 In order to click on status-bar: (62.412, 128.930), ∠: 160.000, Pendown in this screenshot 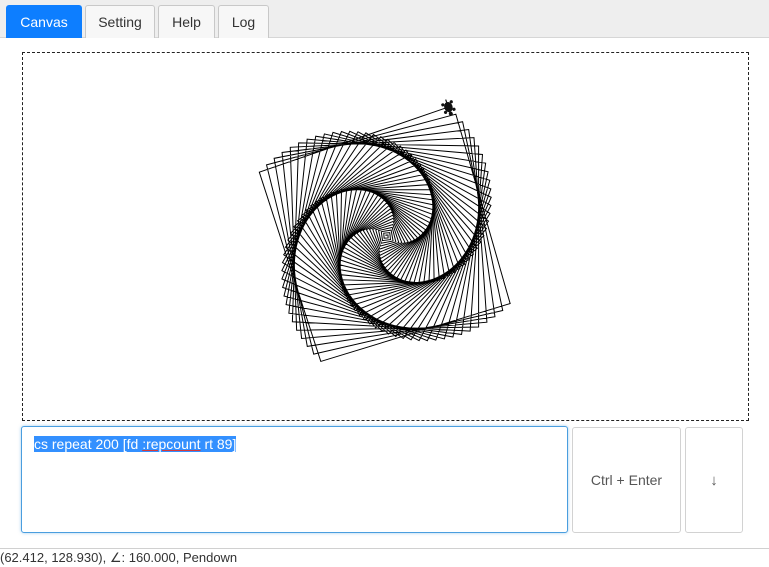, I will do `click(384, 557)`.